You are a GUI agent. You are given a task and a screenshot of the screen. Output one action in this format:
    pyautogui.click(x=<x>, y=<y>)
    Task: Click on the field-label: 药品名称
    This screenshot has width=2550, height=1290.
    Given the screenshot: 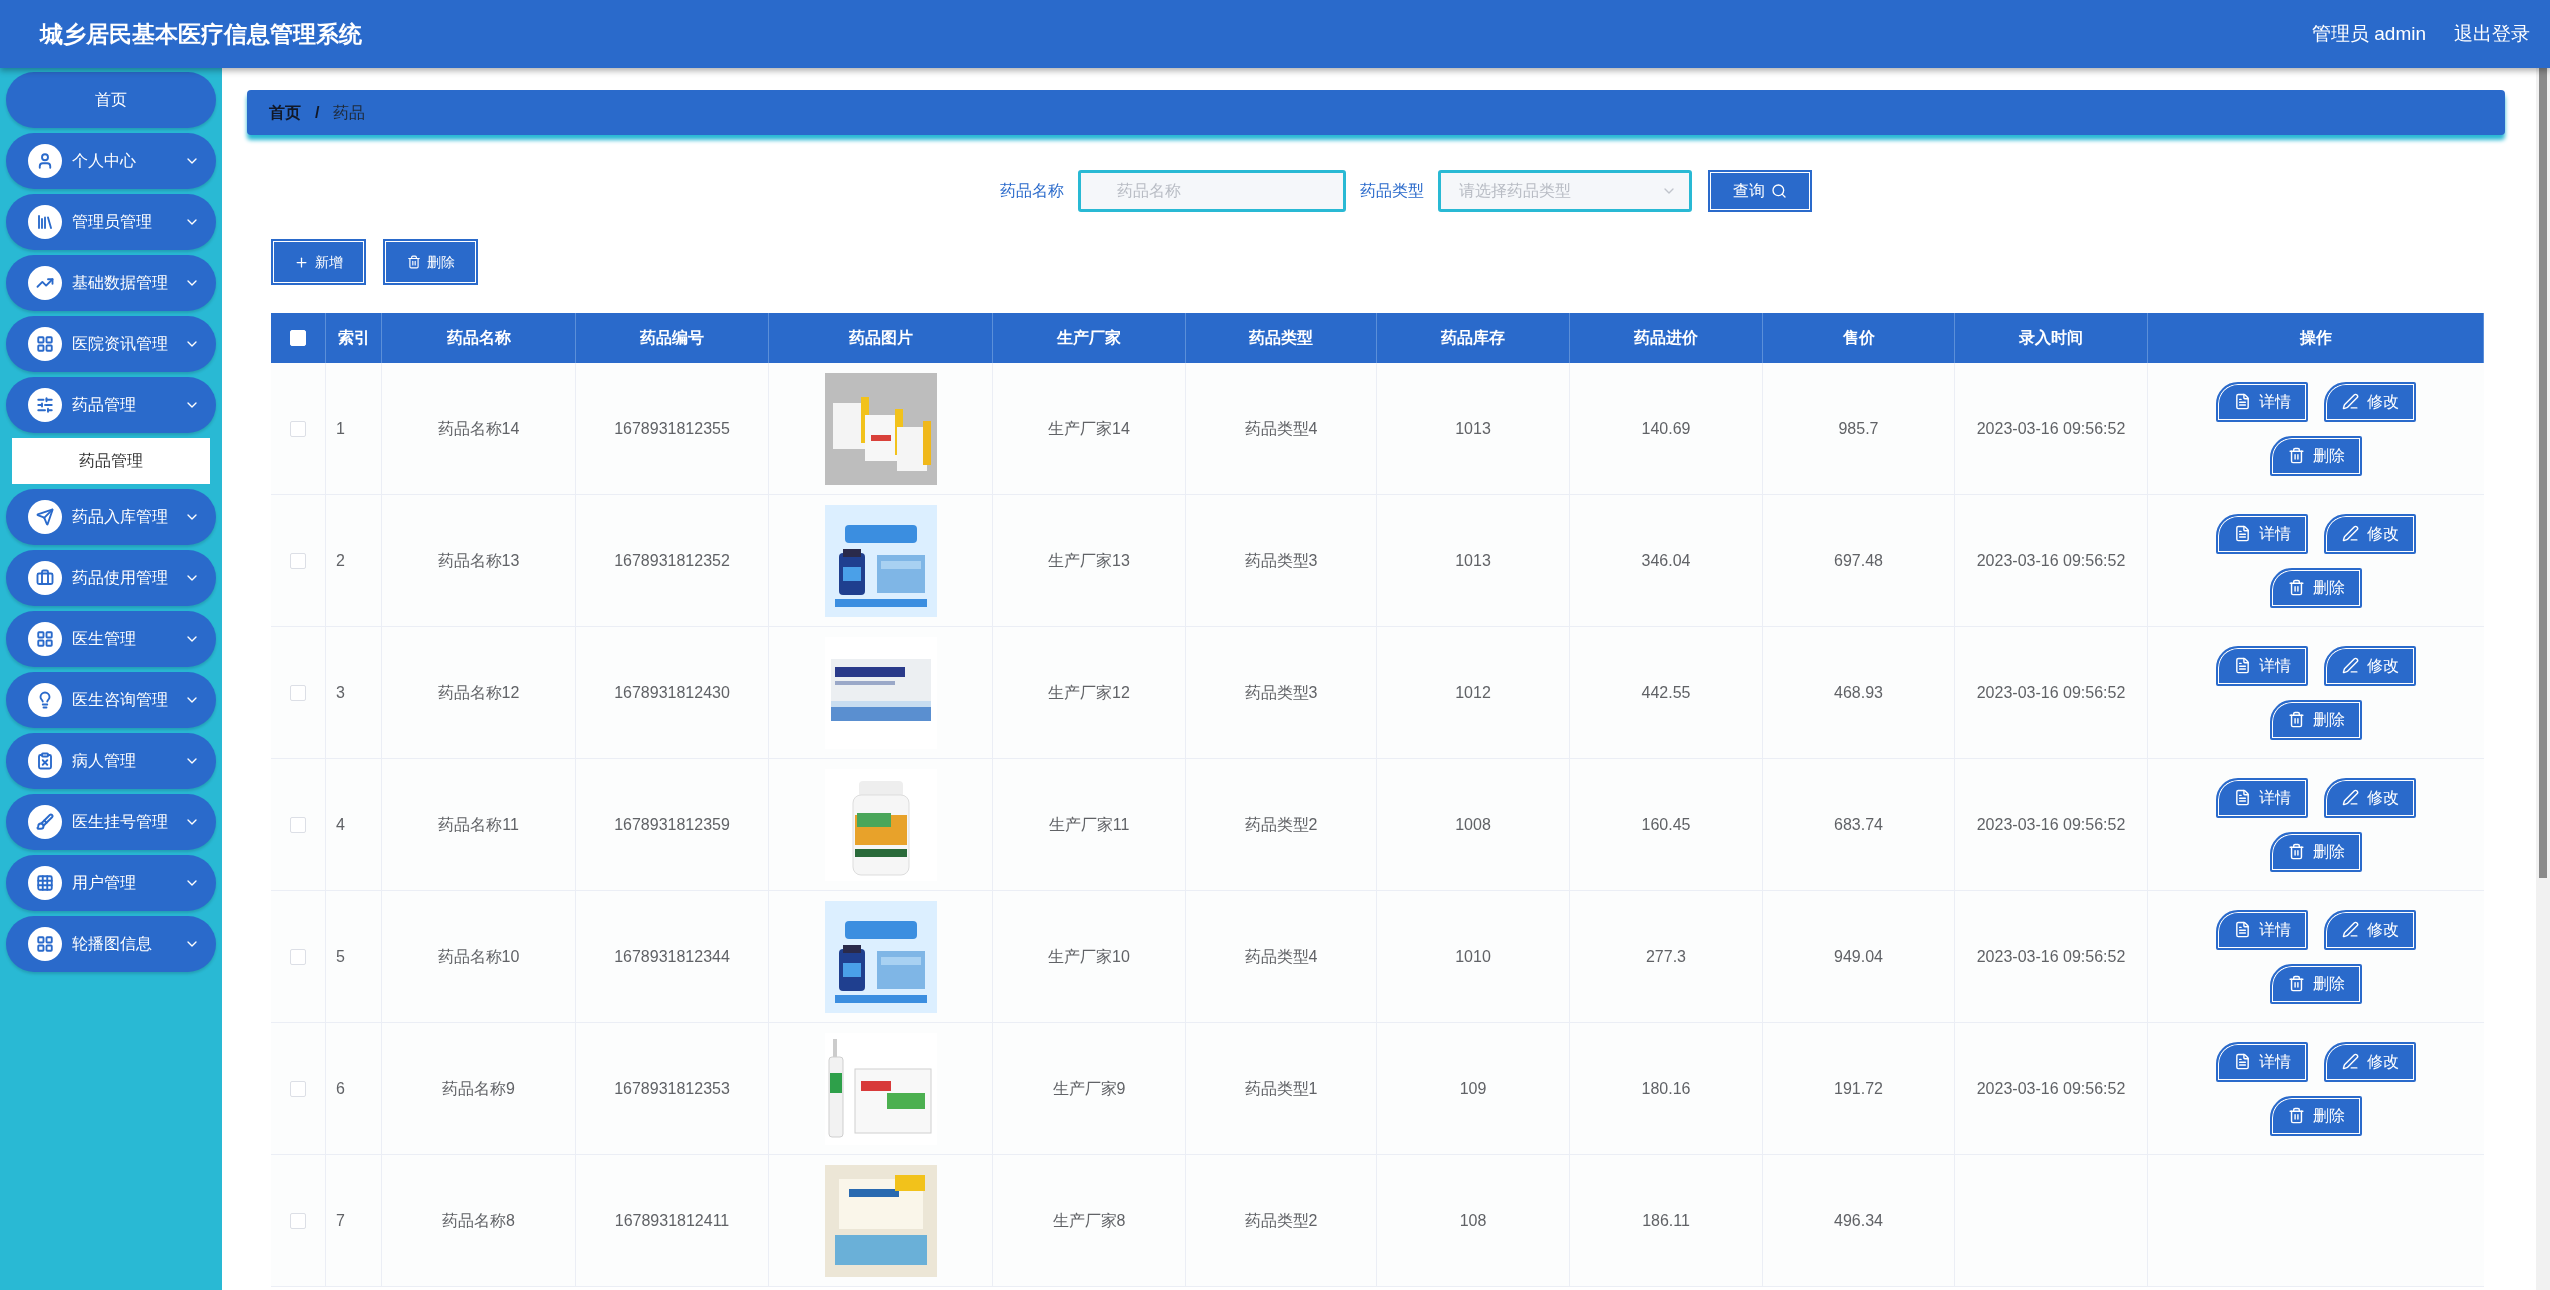 What is the action you would take?
    pyautogui.click(x=1032, y=191)
    